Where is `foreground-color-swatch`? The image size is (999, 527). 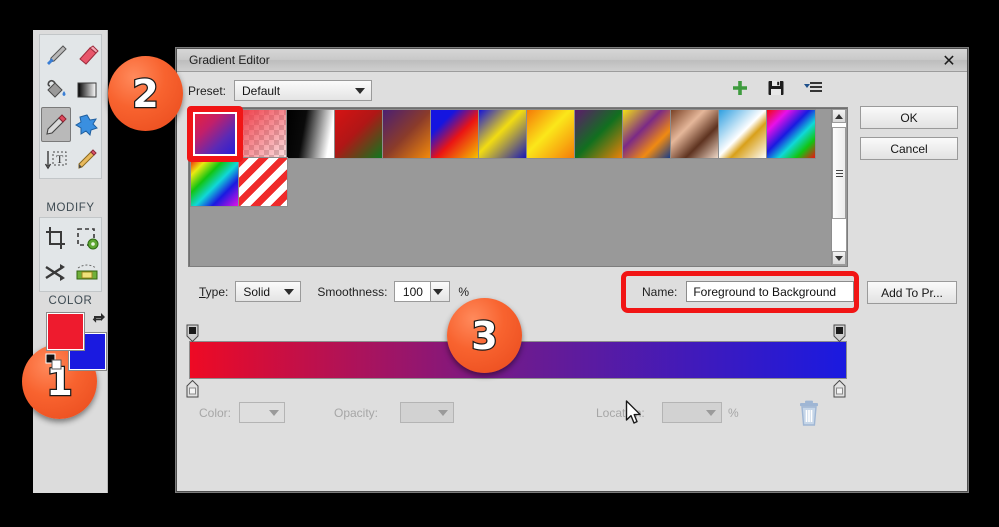 foreground-color-swatch is located at coordinates (65, 331).